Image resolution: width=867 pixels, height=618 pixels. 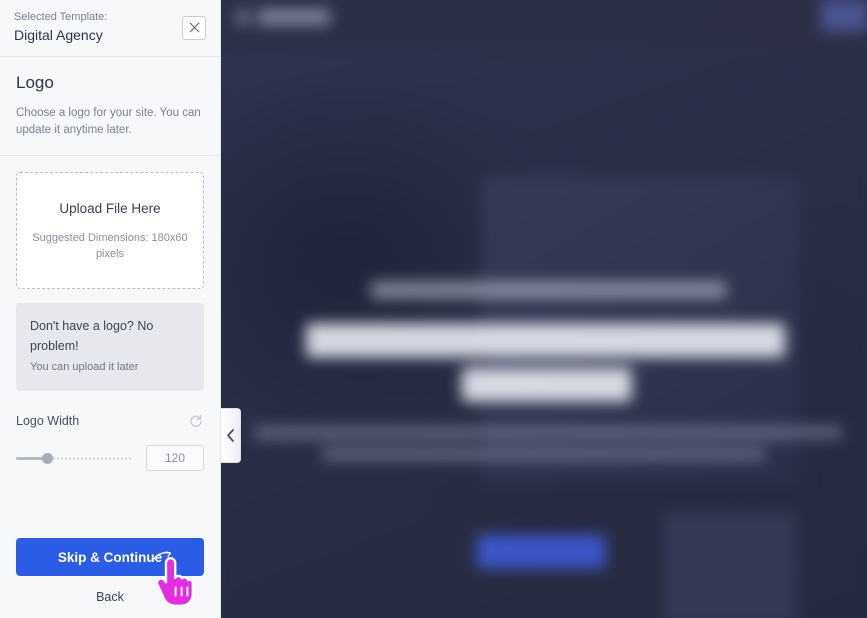 What do you see at coordinates (541, 551) in the screenshot?
I see `preview-hero-cta-button` at bounding box center [541, 551].